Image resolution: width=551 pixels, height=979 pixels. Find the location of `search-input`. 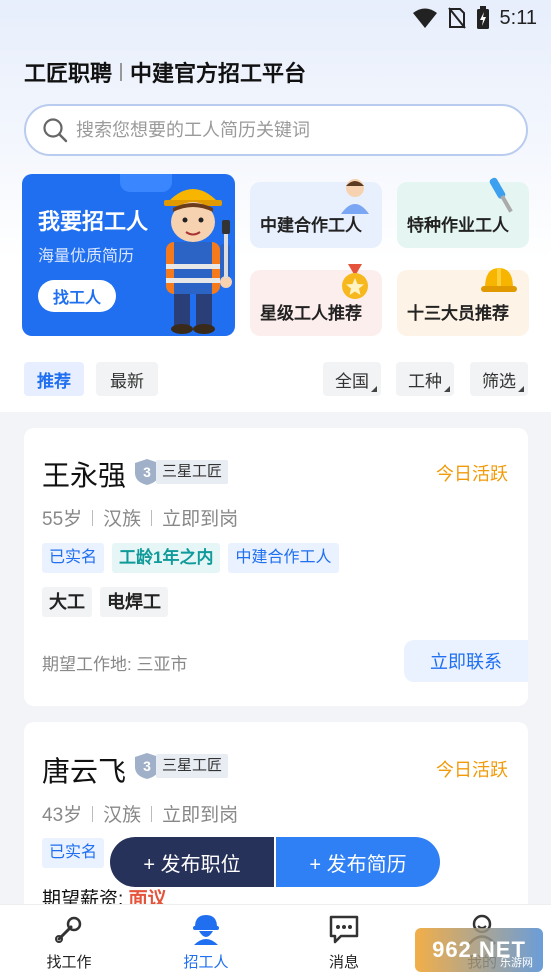

search-input is located at coordinates (286, 130).